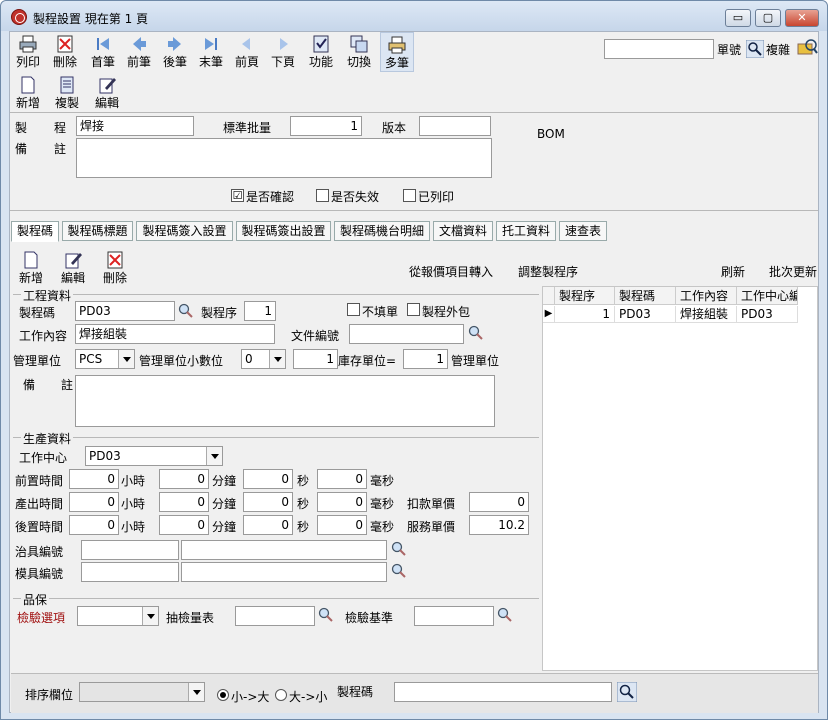 The height and width of the screenshot is (720, 828). Describe the element at coordinates (284, 550) in the screenshot. I see `jig-name-input` at that location.